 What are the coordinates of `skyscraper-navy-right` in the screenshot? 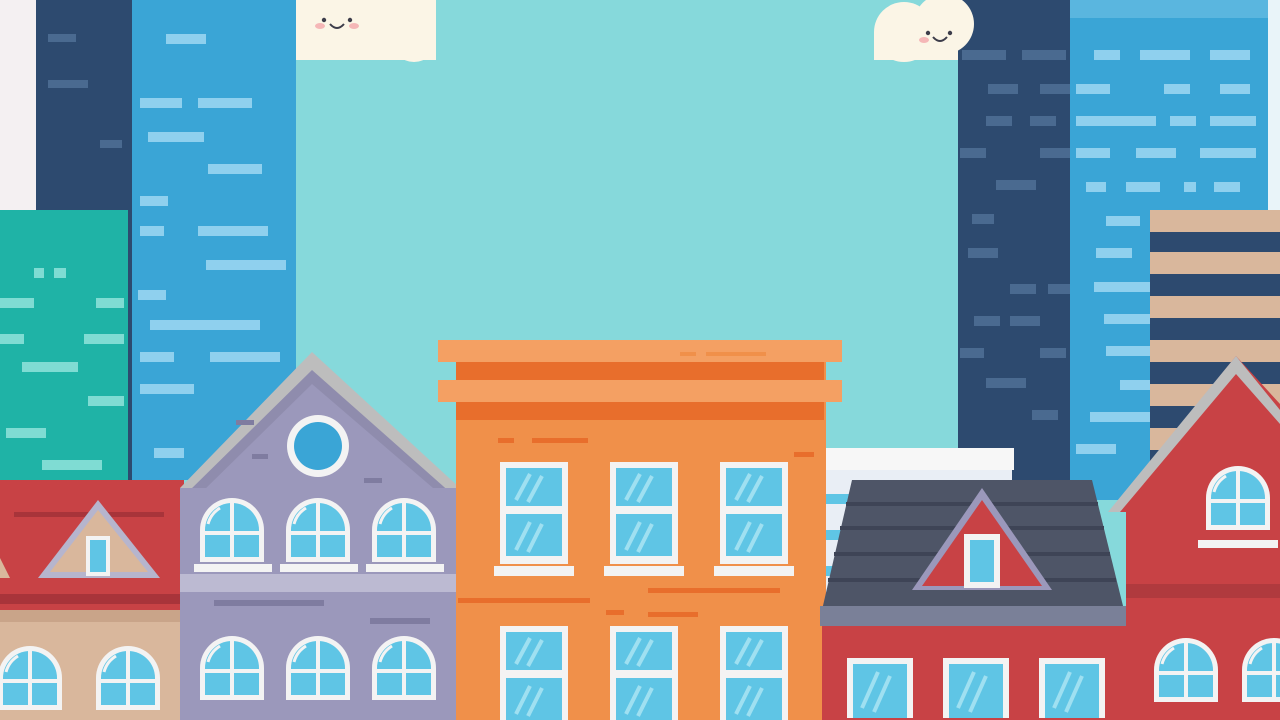 It's located at (1015, 240).